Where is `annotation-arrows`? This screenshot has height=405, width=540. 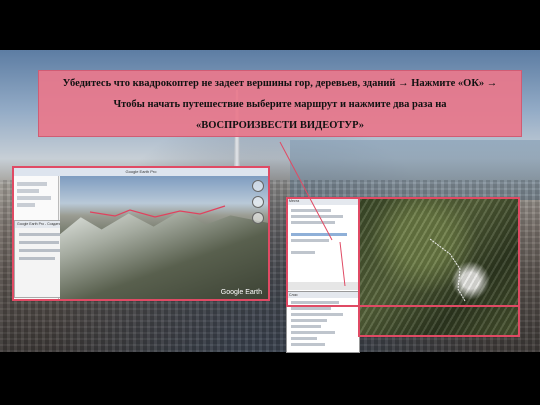
annotation-arrows is located at coordinates (312, 214).